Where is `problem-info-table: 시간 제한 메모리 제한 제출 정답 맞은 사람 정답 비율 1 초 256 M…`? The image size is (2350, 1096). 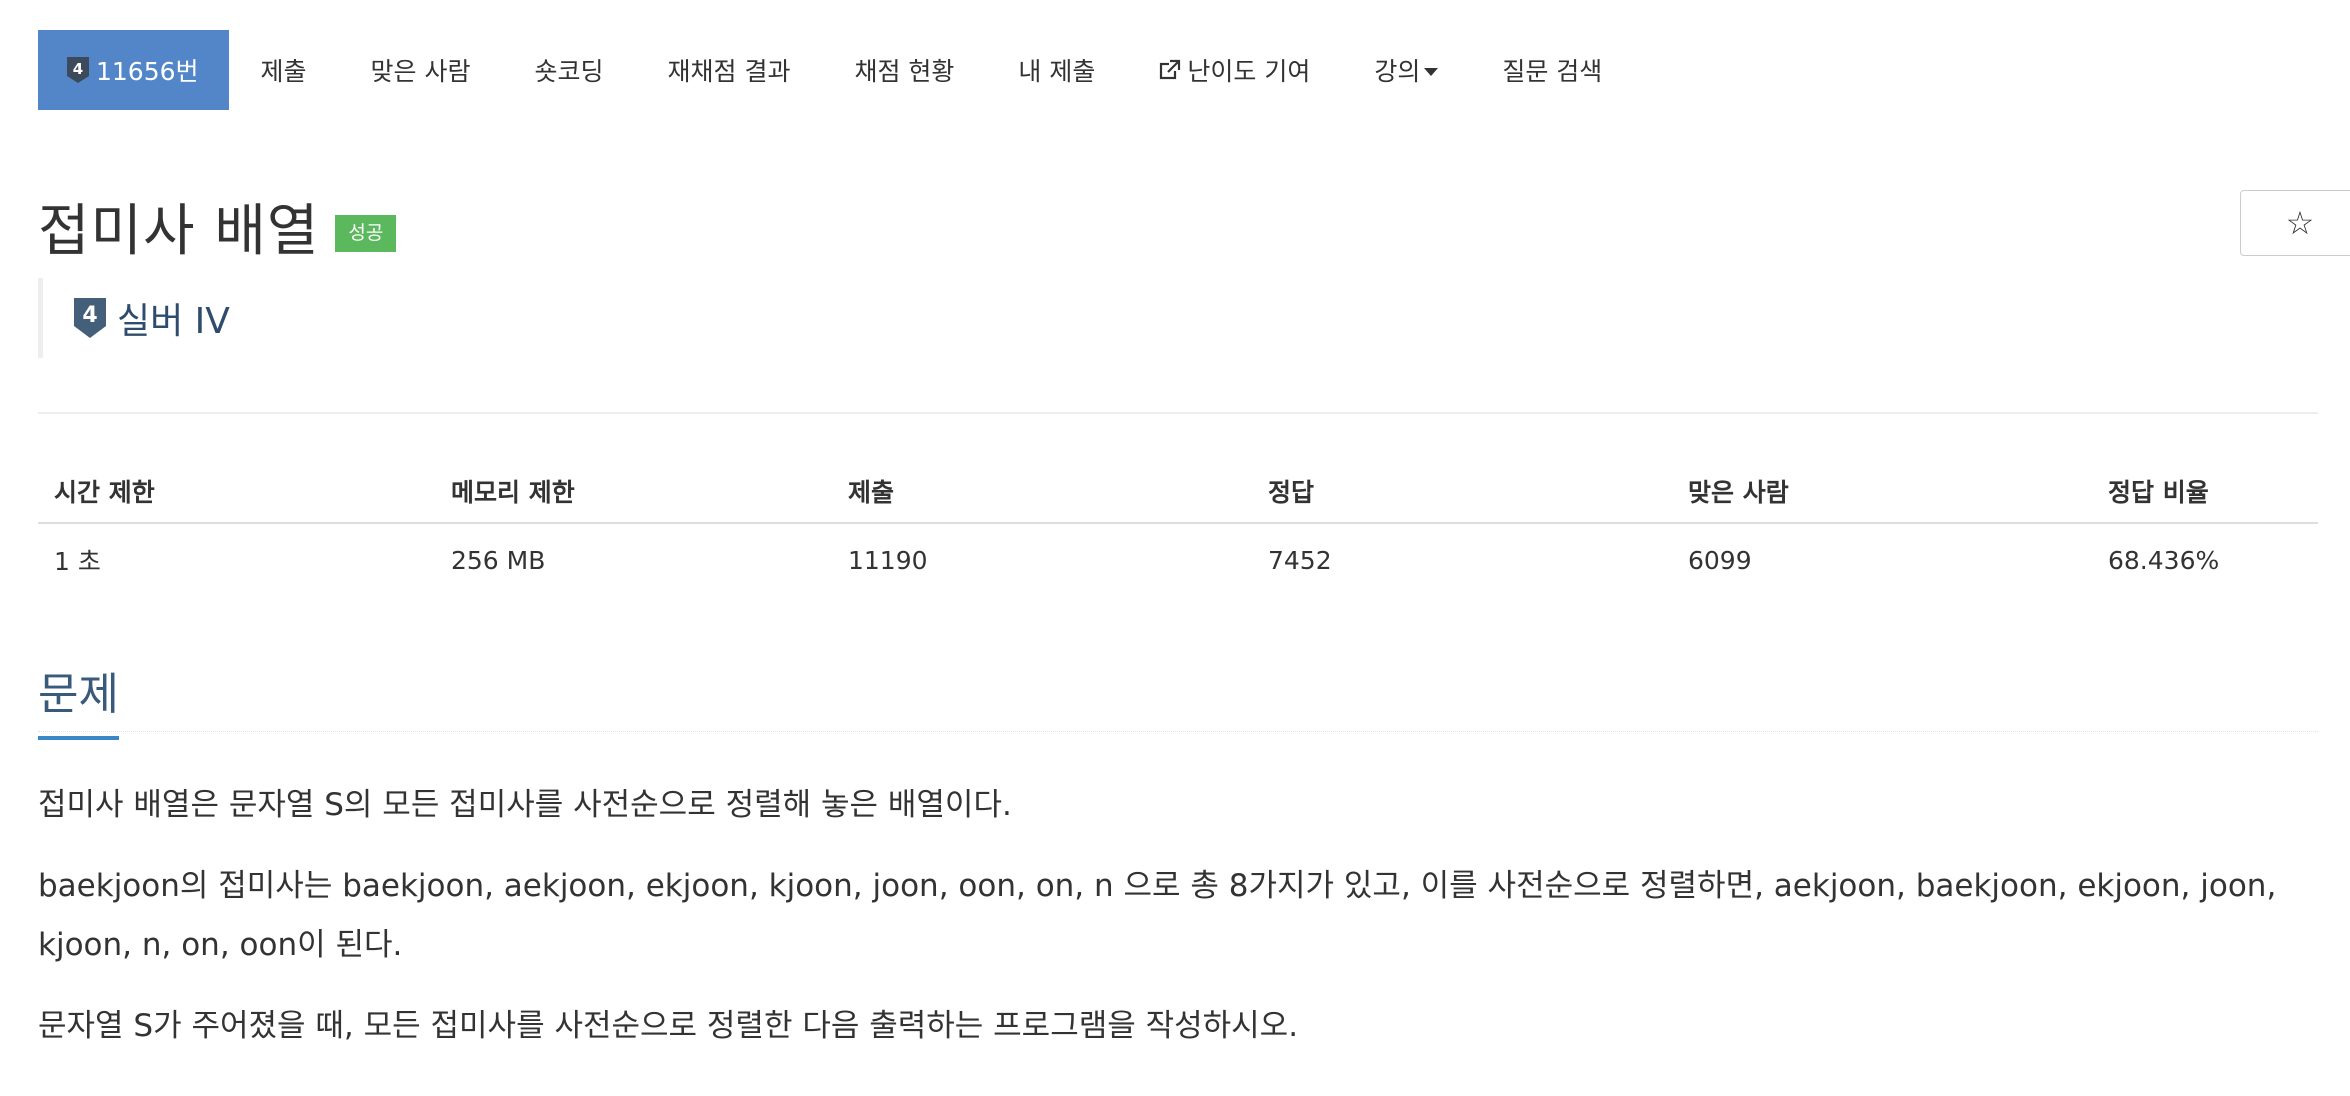
problem-info-table: 시간 제한 메모리 제한 제출 정답 맞은 사람 정답 비율 1 초 256 M… is located at coordinates (1178, 528).